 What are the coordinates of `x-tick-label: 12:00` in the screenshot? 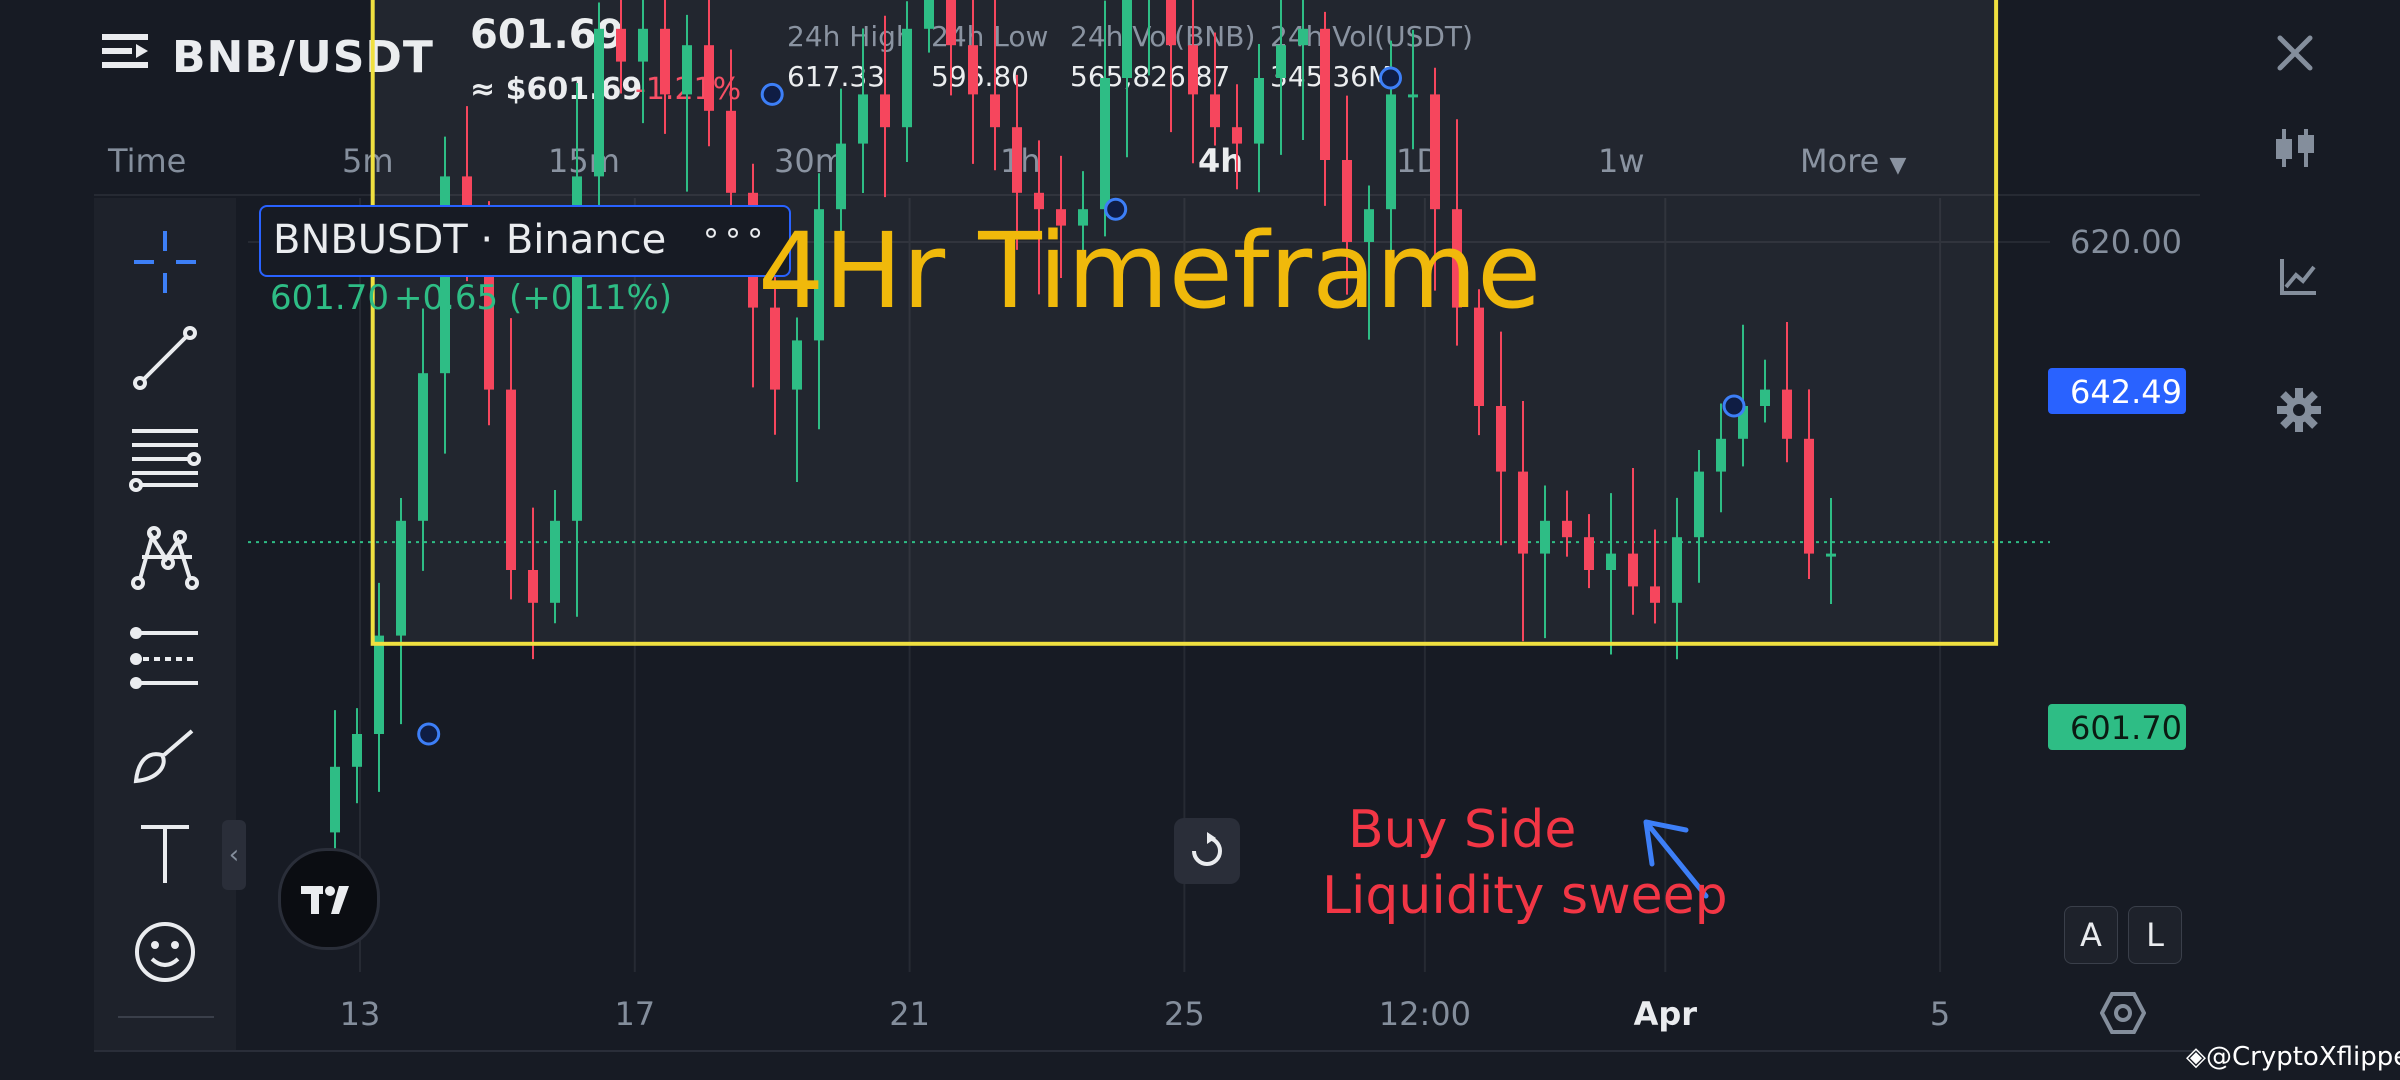 It's located at (1425, 1014).